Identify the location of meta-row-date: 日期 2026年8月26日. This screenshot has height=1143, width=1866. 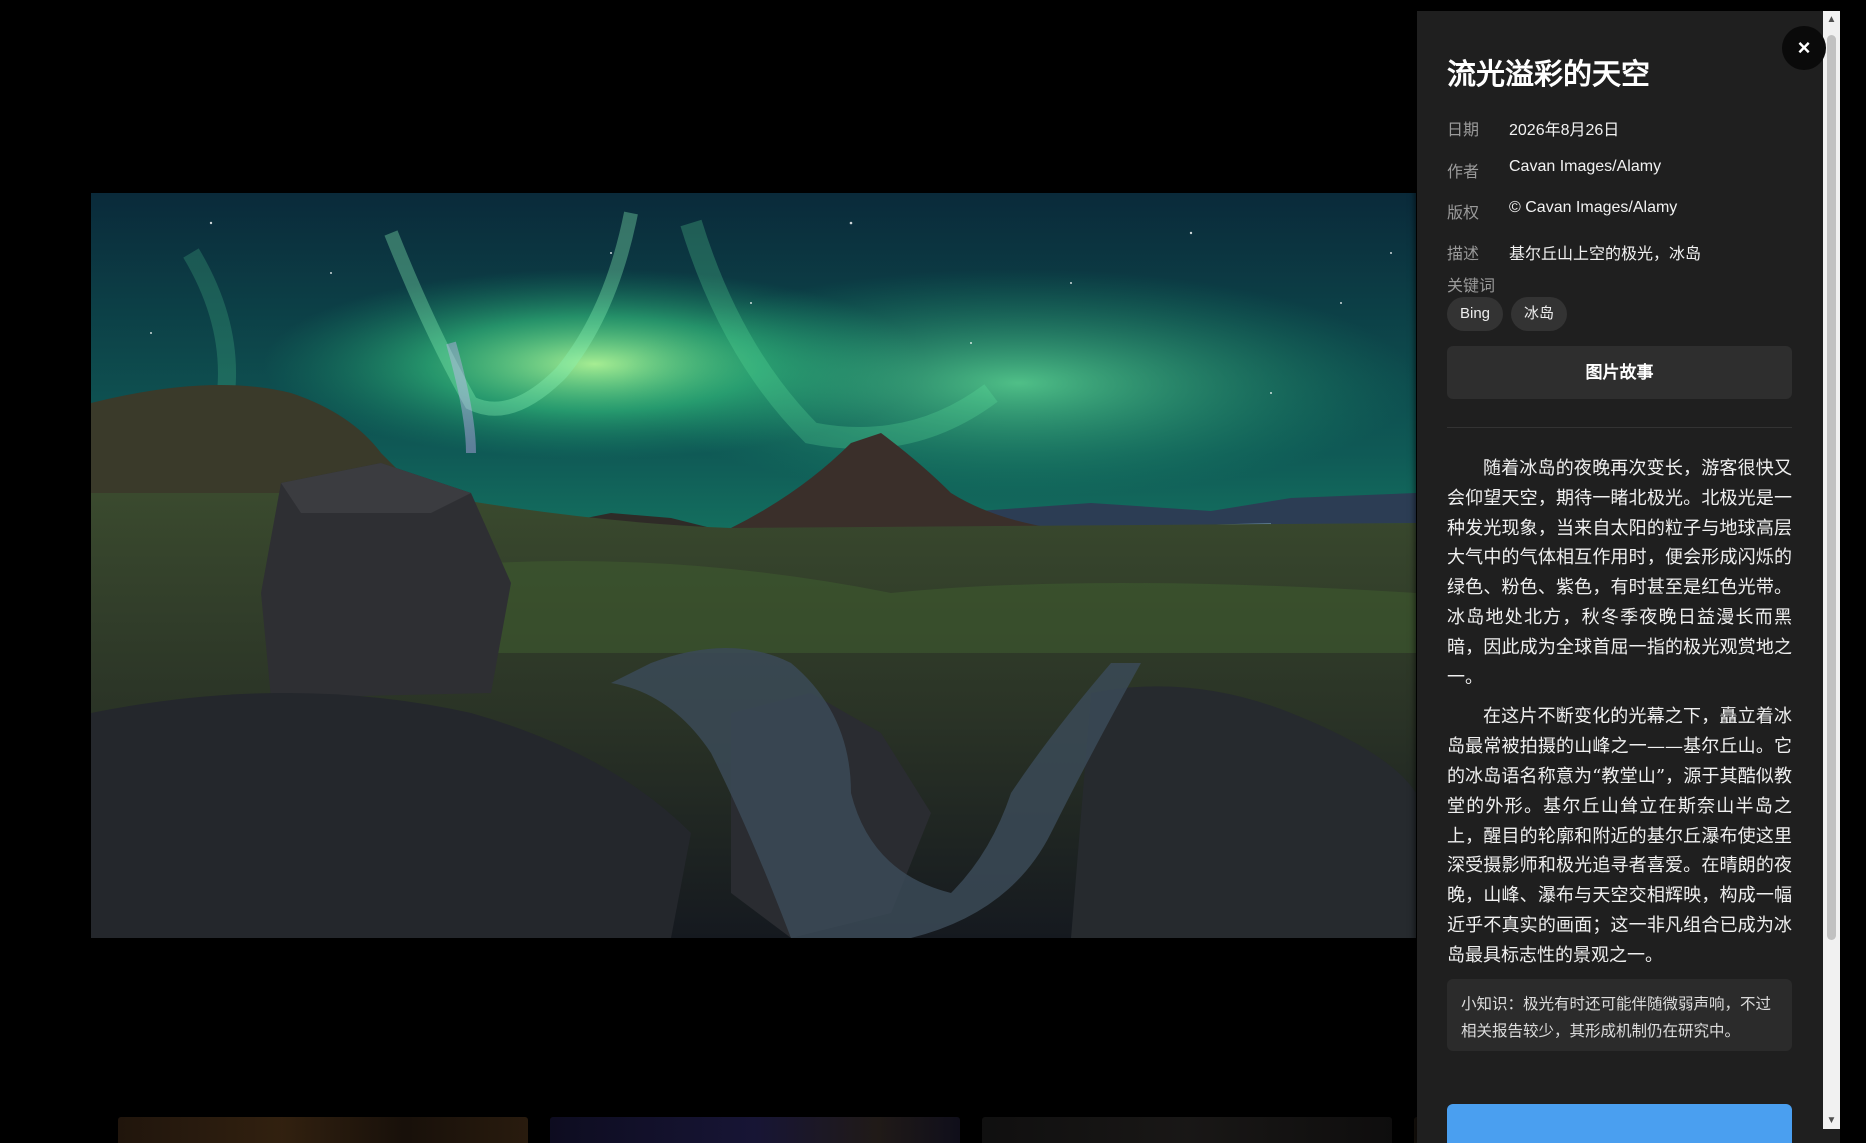
(1533, 128).